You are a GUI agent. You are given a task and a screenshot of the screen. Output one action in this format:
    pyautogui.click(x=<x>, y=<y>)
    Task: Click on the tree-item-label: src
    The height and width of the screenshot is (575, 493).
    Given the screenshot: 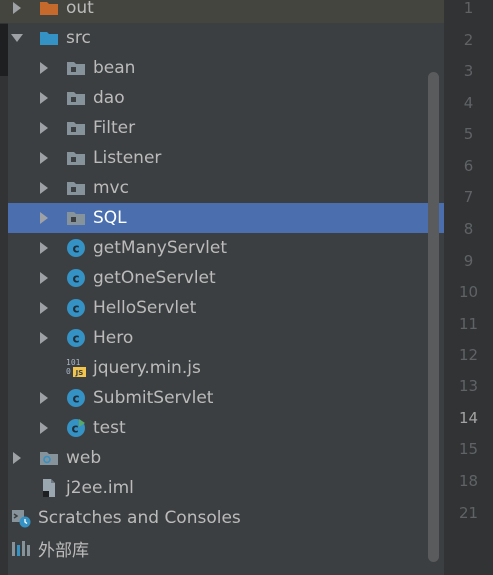 What is the action you would take?
    pyautogui.click(x=78, y=38)
    